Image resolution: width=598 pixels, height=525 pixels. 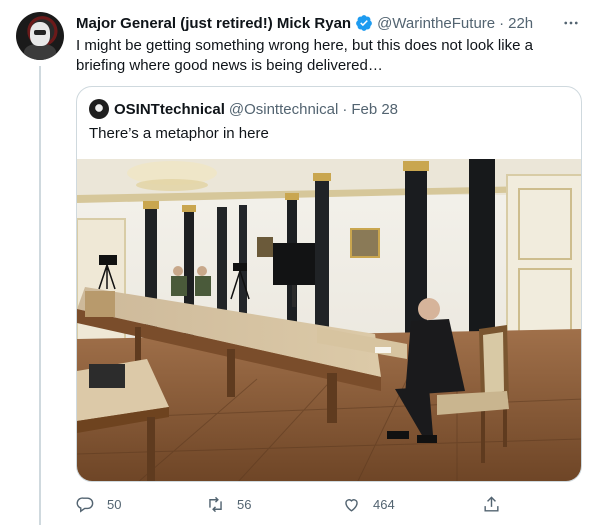 What do you see at coordinates (283, 109) in the screenshot?
I see `quoted-author-handle: @Osinttechnical` at bounding box center [283, 109].